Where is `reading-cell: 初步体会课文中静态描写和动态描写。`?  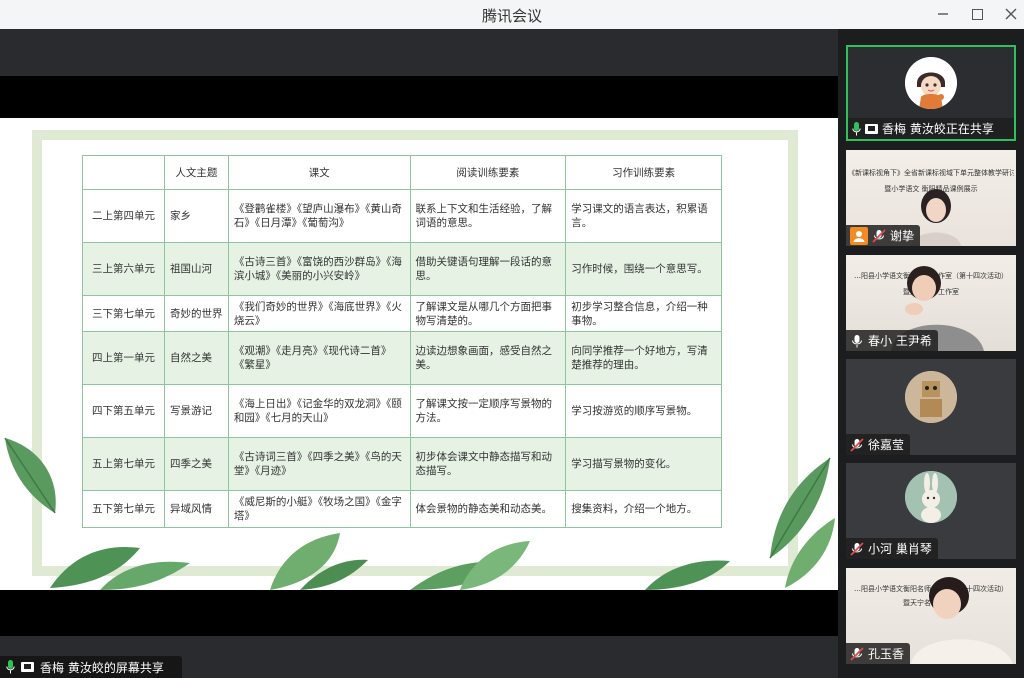 reading-cell: 初步体会课文中静态描写和动态描写。 is located at coordinates (488, 464).